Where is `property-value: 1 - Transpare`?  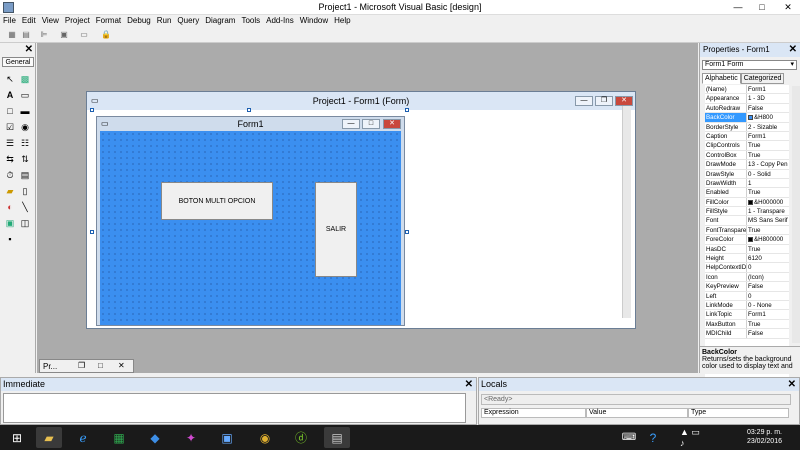 property-value: 1 - Transpare is located at coordinates (768, 211).